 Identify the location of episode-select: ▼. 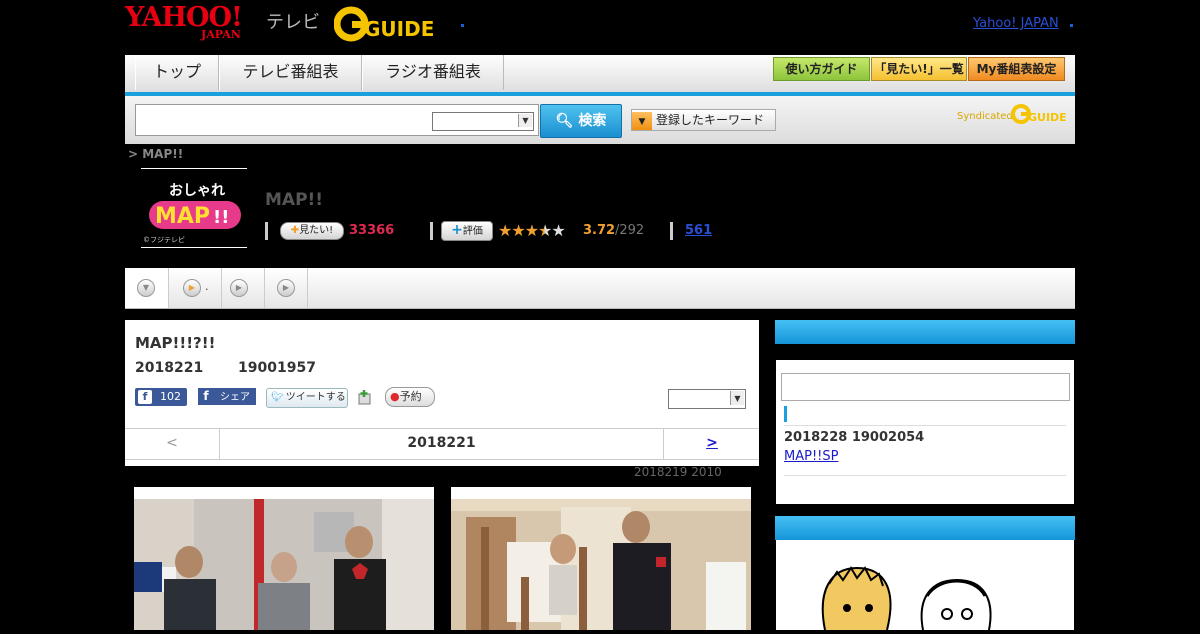
(707, 399).